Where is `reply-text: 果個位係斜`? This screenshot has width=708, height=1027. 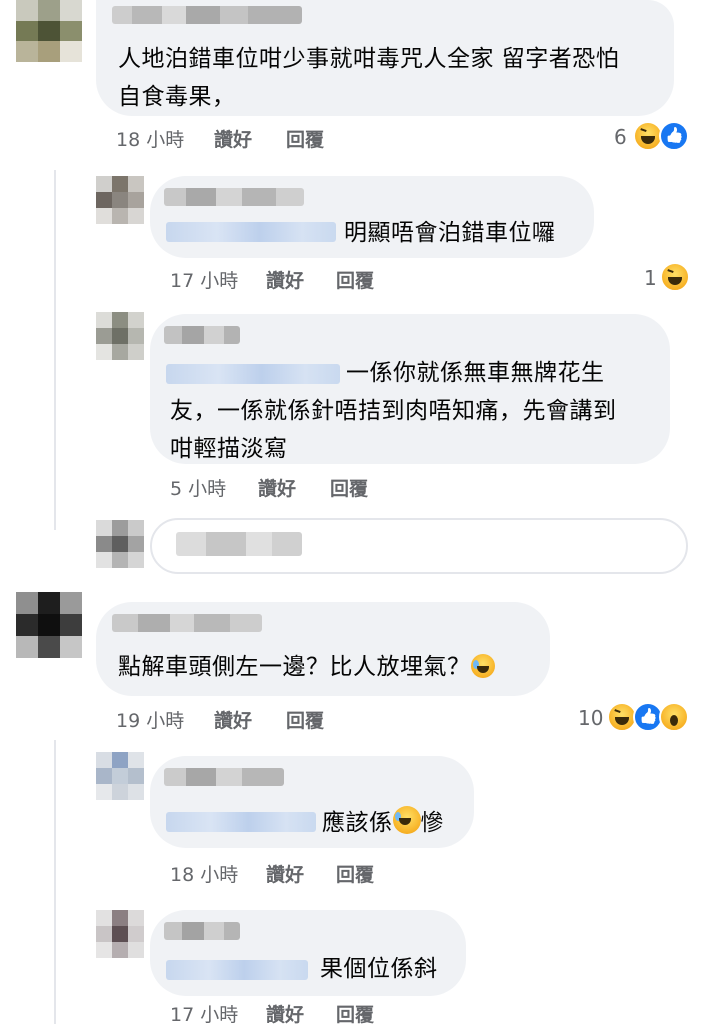 reply-text: 果個位係斜 is located at coordinates (379, 969).